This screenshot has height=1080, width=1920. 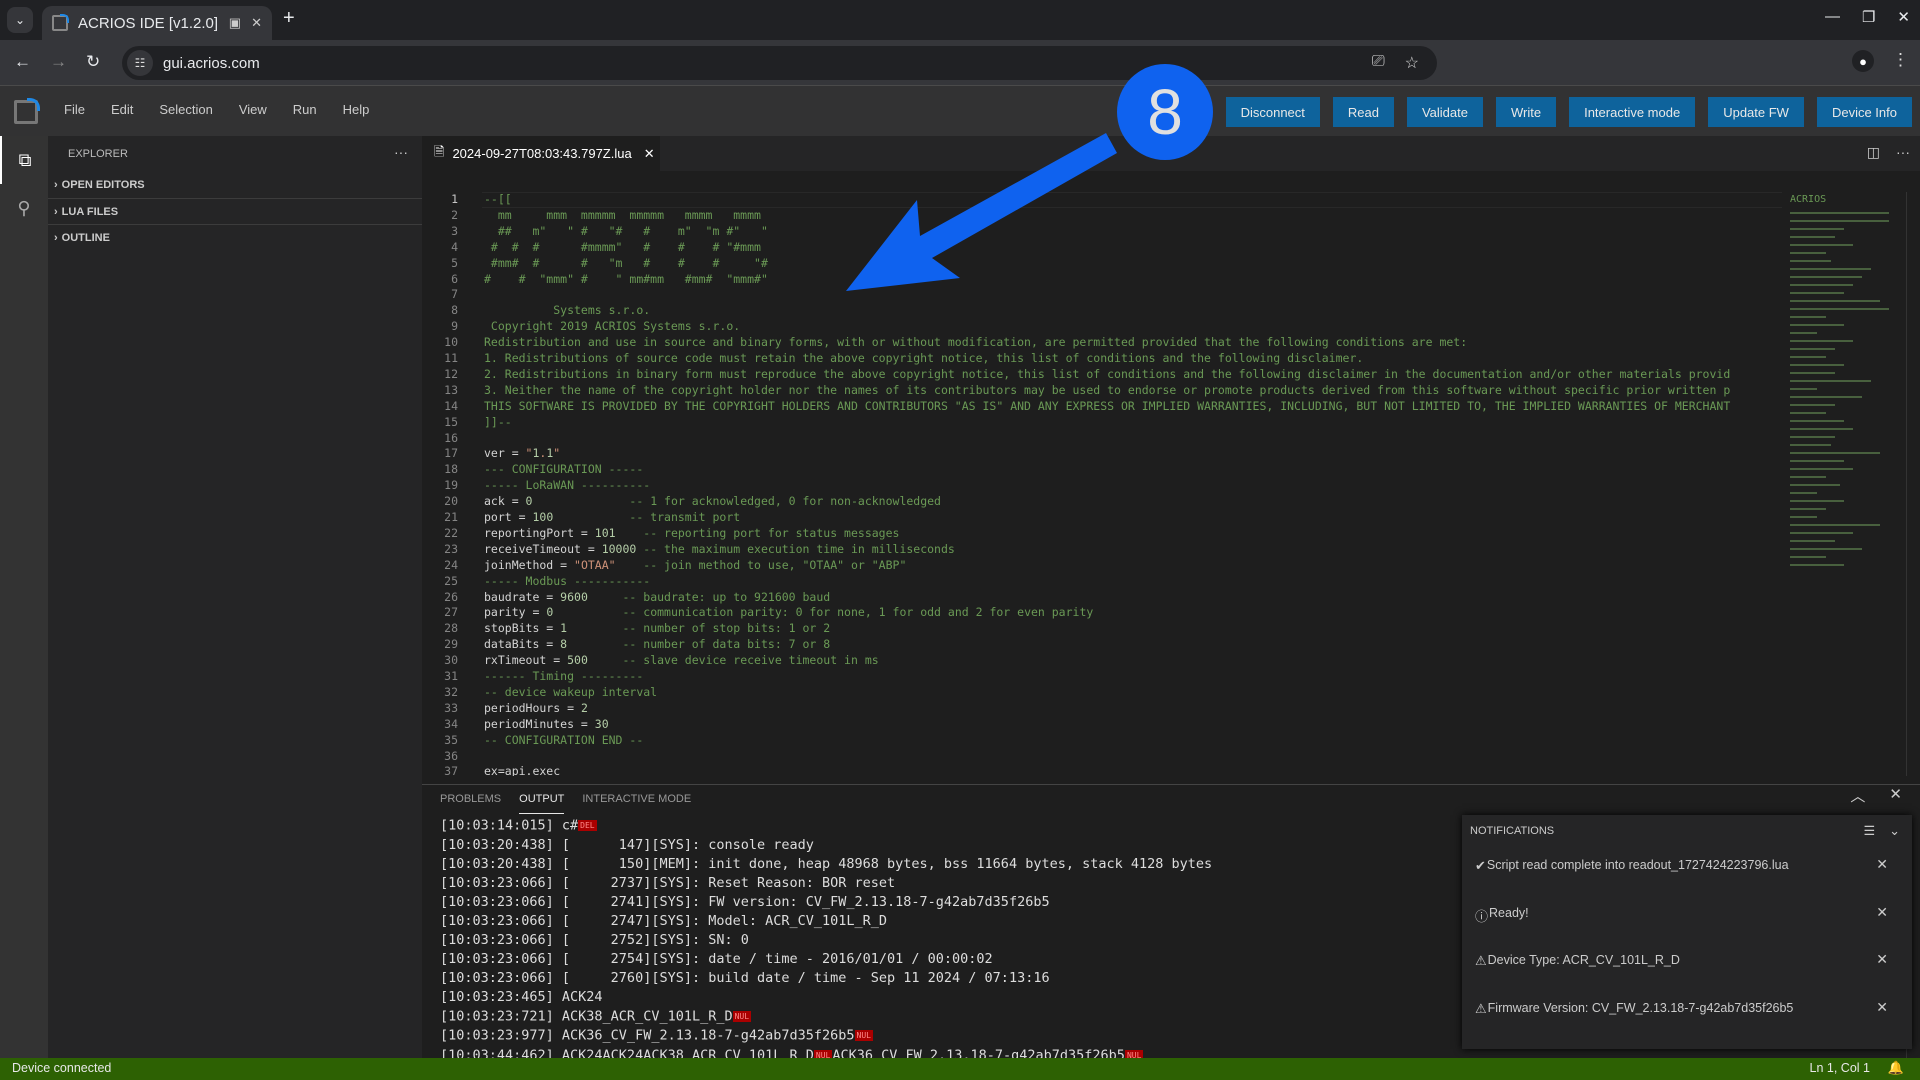 What do you see at coordinates (742, 1016) in the screenshot?
I see `control-char-marker: NUL` at bounding box center [742, 1016].